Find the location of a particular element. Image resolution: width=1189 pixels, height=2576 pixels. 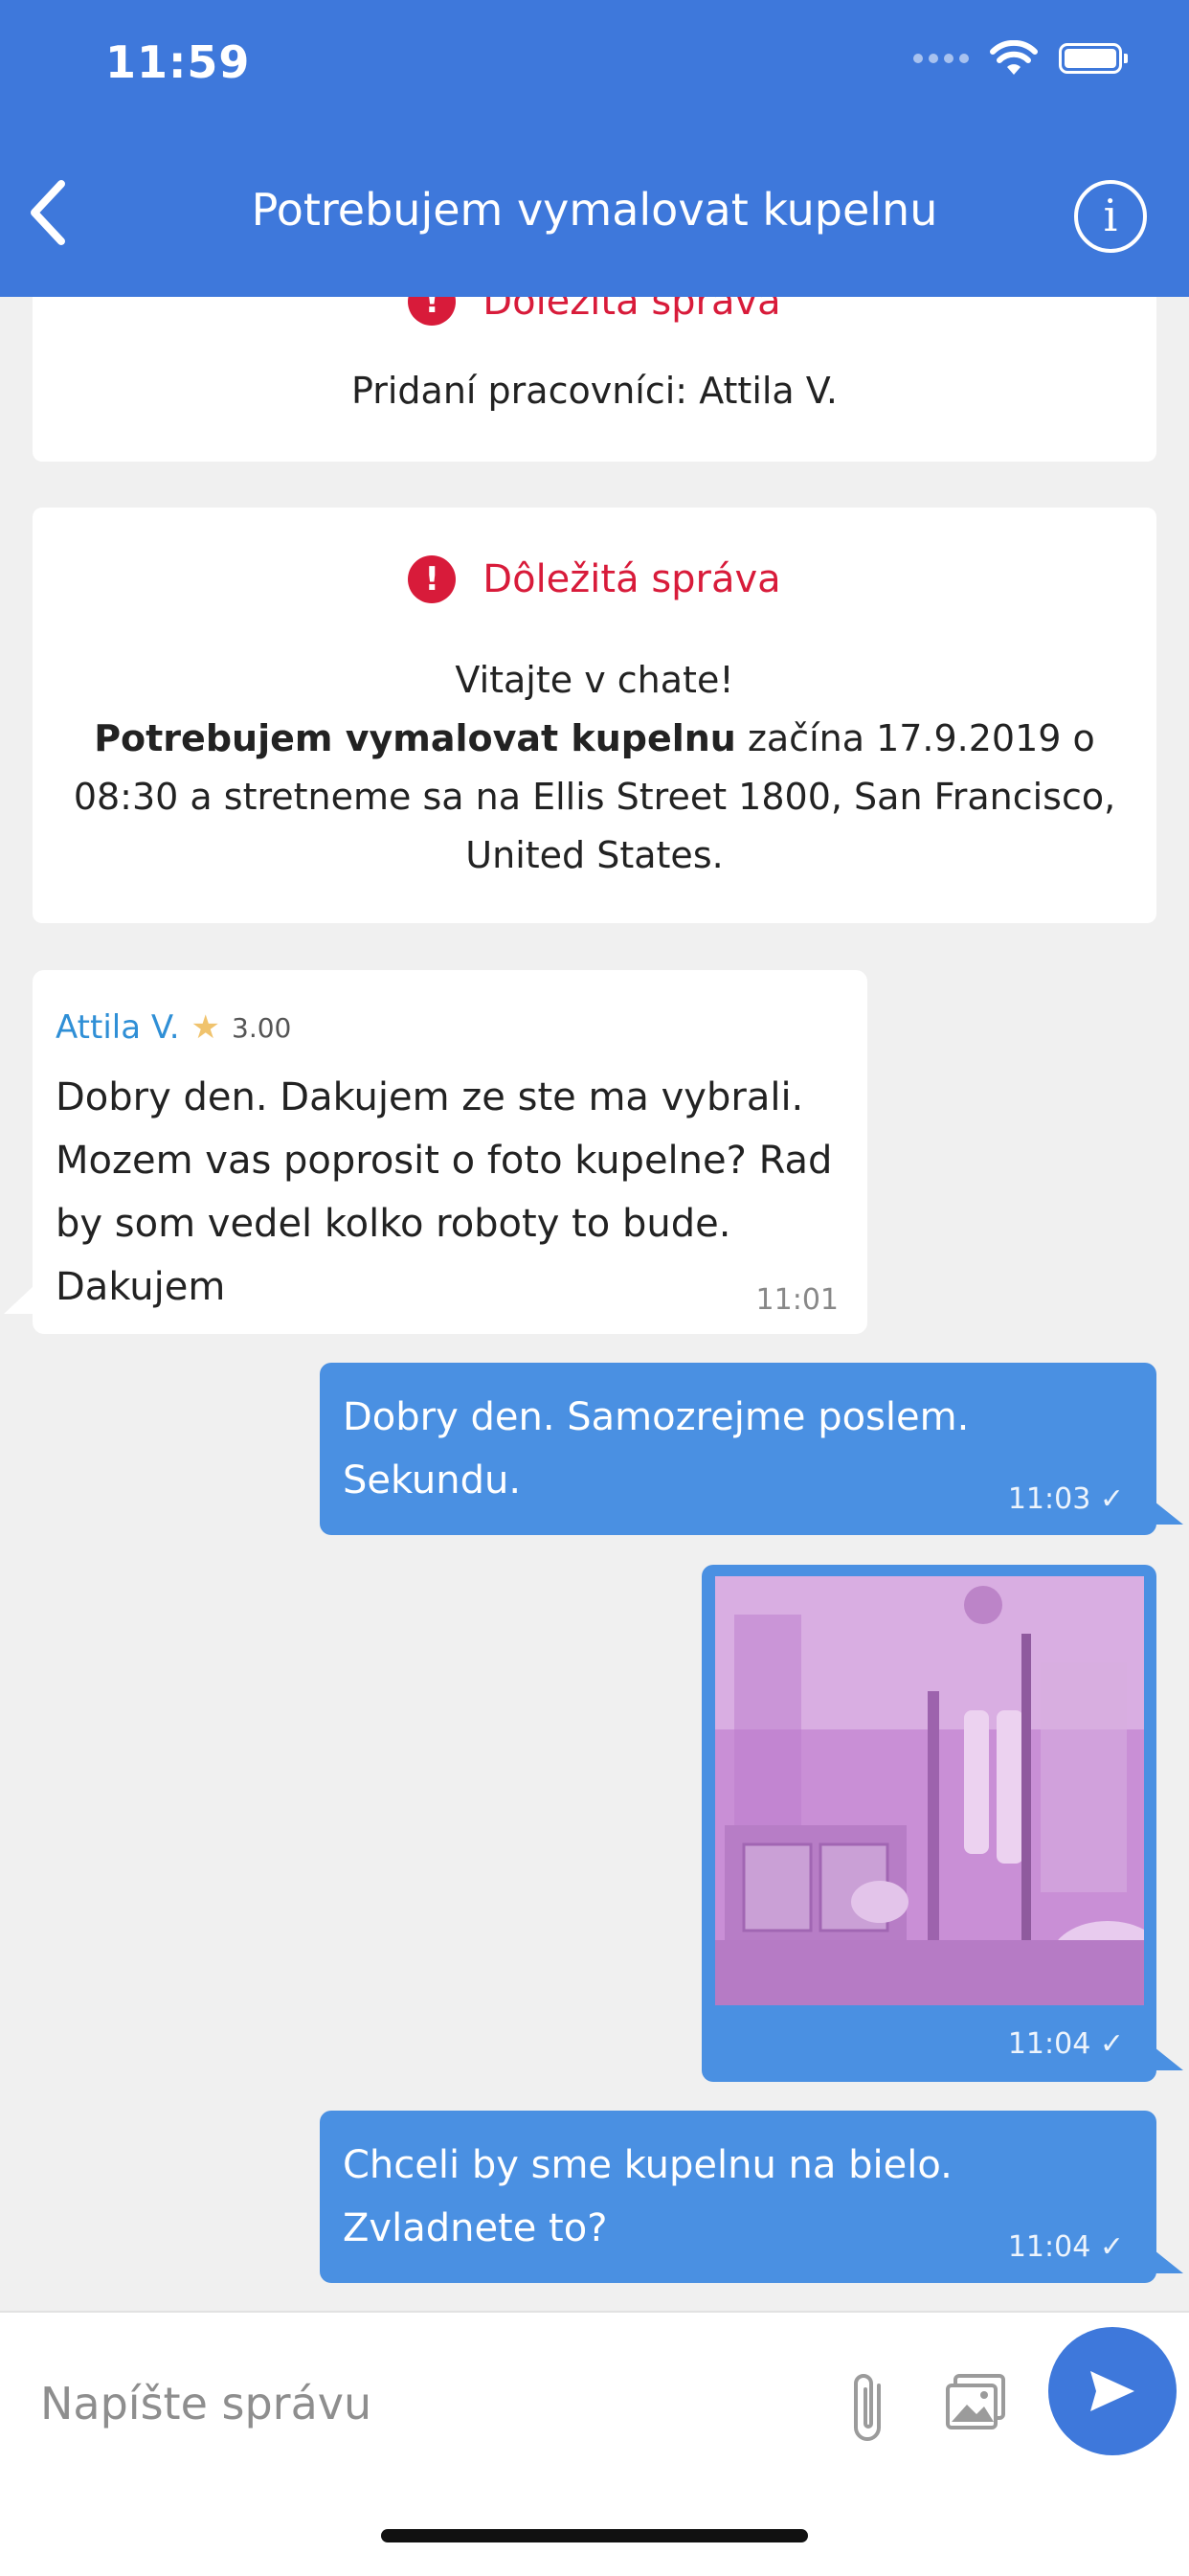

send-icon is located at coordinates (1112, 2391).